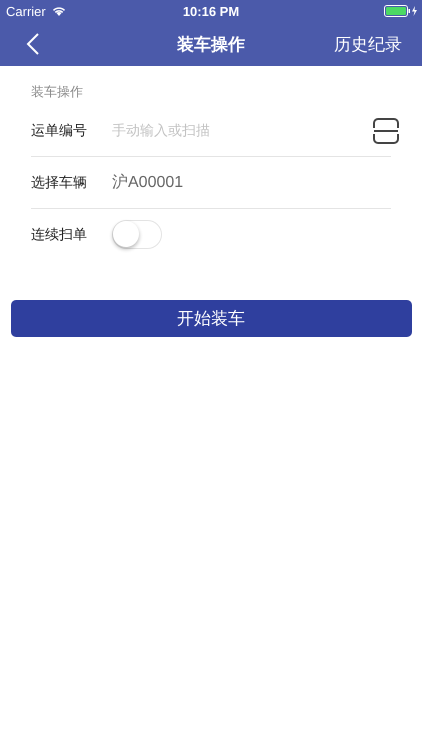 Image resolution: width=422 pixels, height=750 pixels. Describe the element at coordinates (59, 11) in the screenshot. I see `wifi-icon` at that location.